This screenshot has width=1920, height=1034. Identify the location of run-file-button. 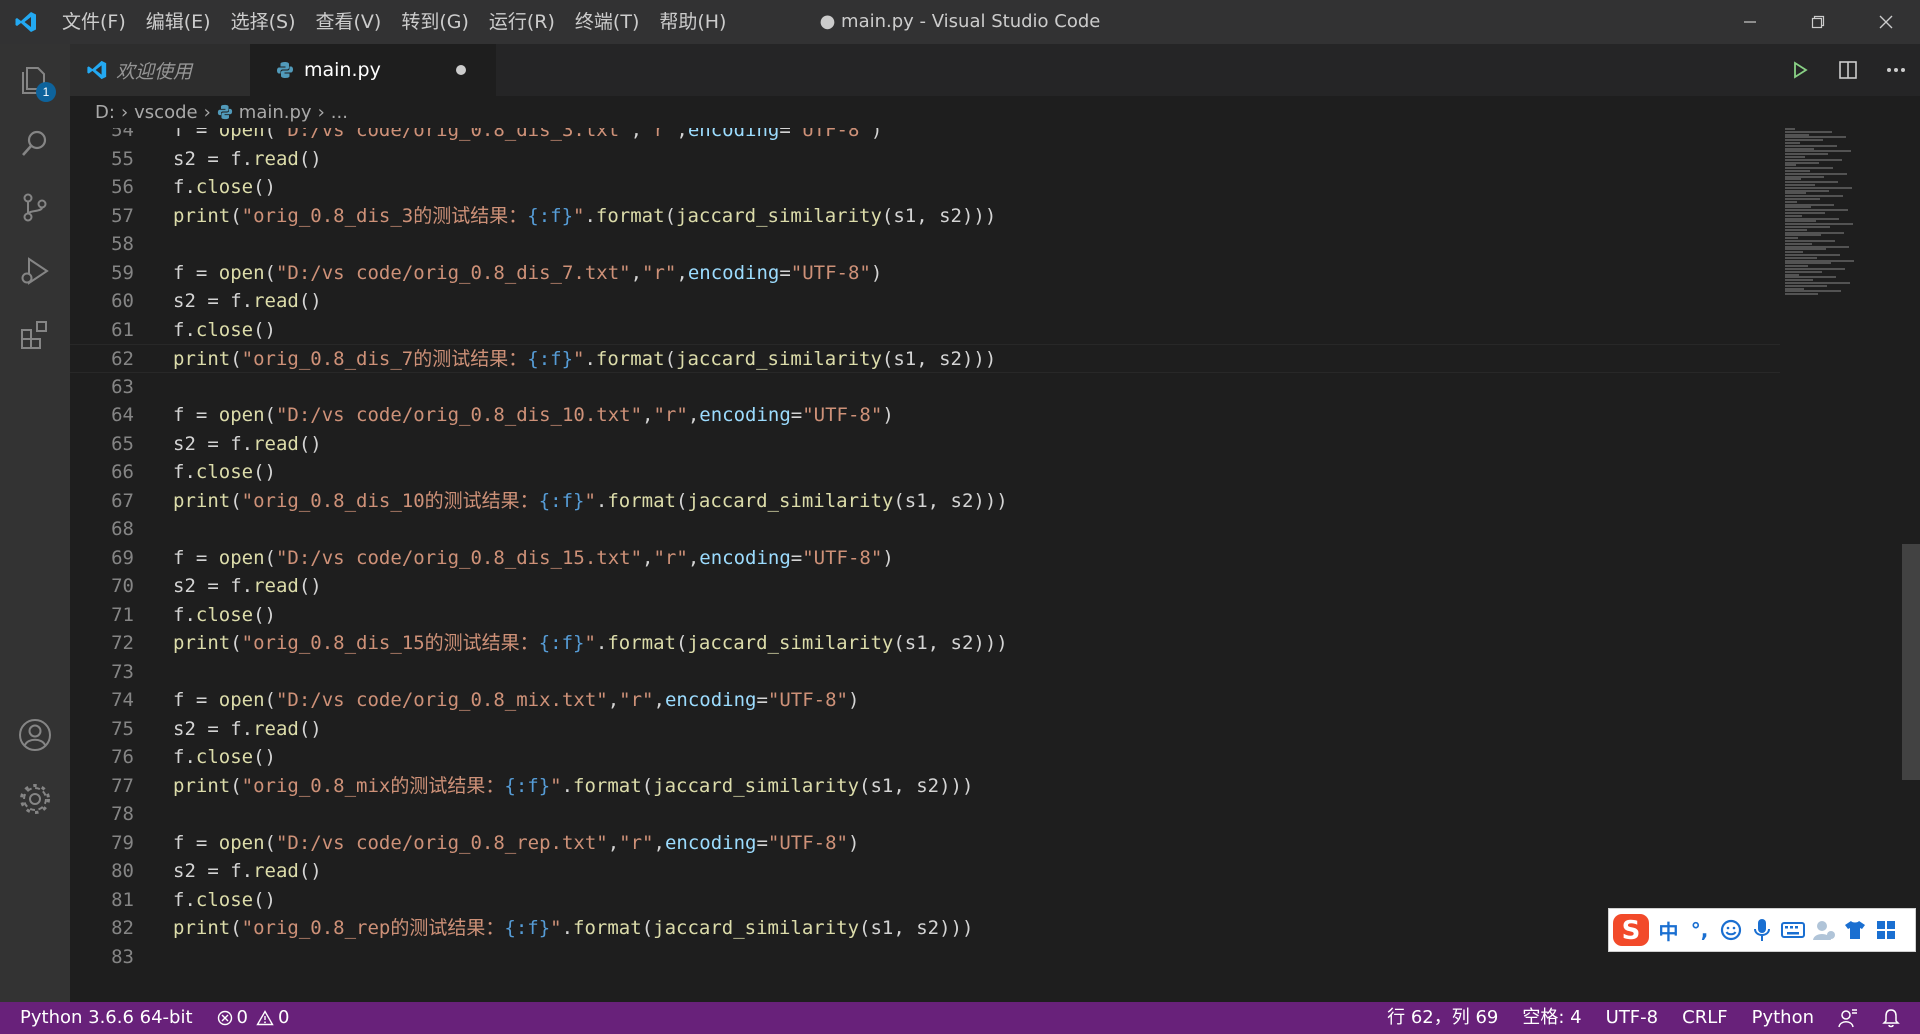
(1800, 70).